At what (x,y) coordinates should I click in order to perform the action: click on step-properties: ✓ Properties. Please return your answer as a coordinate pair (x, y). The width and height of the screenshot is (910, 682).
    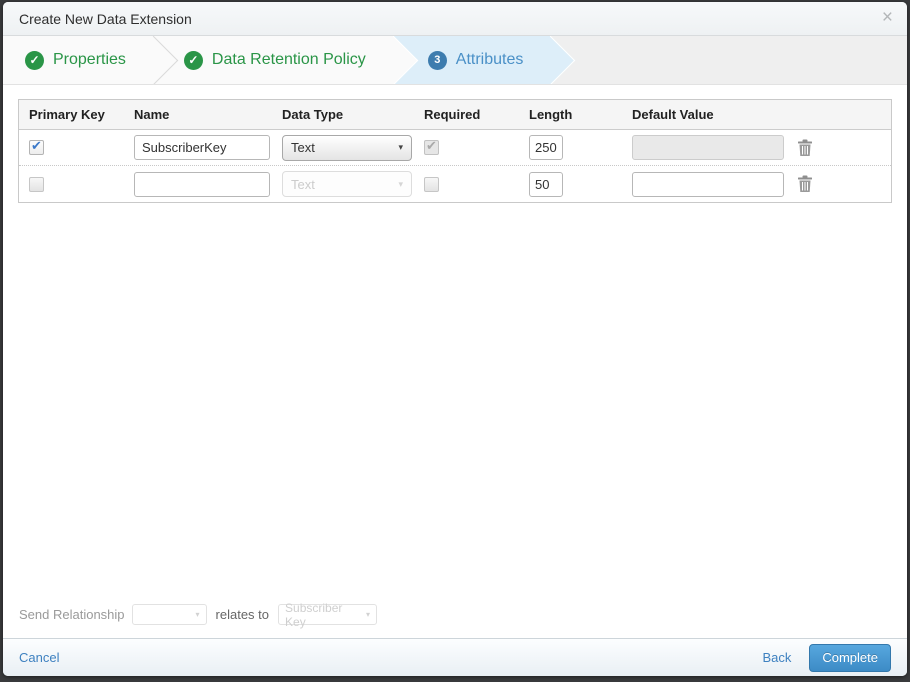
    Looking at the image, I should click on (78, 60).